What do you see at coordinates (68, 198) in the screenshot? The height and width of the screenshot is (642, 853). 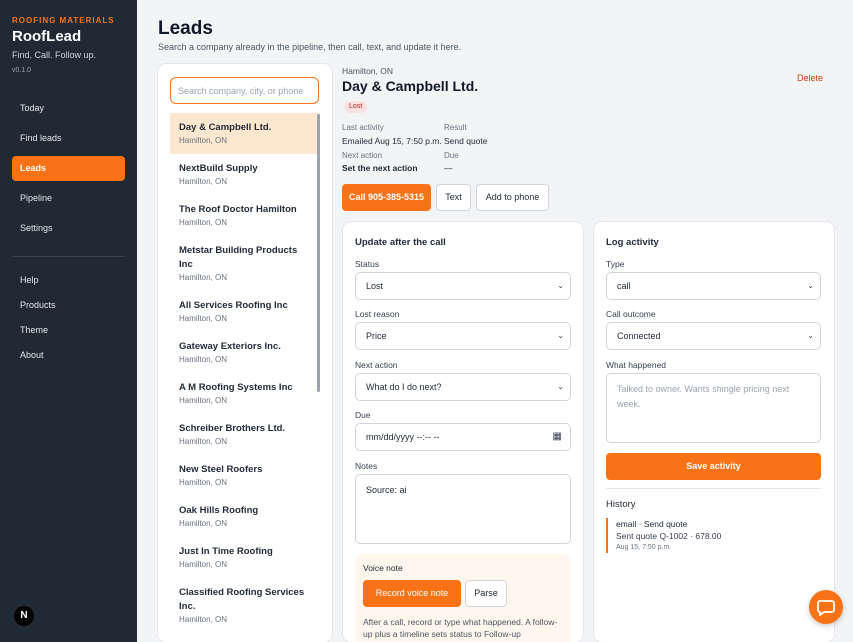 I see `nav-item-pipeline: Pipeline` at bounding box center [68, 198].